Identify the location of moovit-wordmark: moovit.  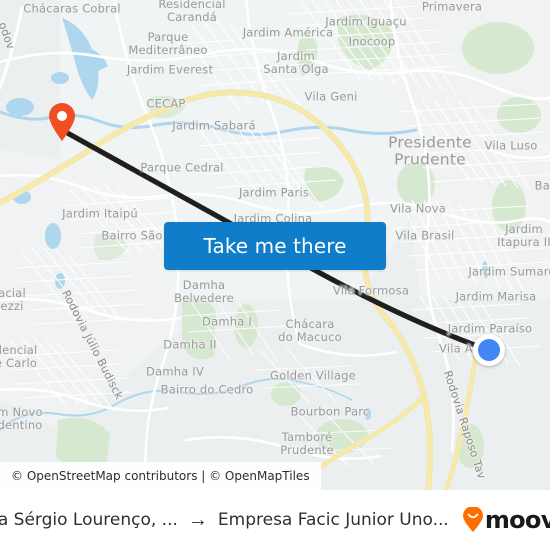
(517, 520).